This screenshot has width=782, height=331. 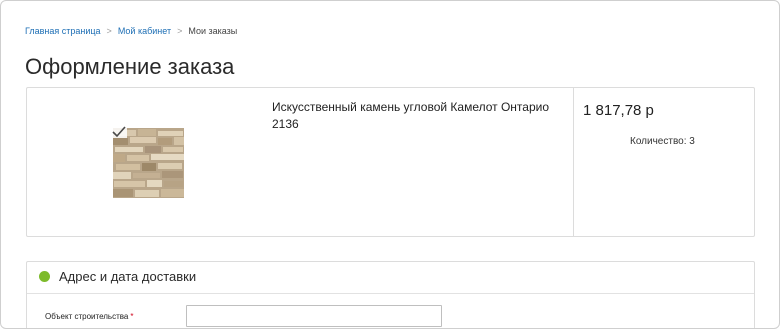 What do you see at coordinates (128, 276) in the screenshot?
I see `section-title: Адрес и дата доставки` at bounding box center [128, 276].